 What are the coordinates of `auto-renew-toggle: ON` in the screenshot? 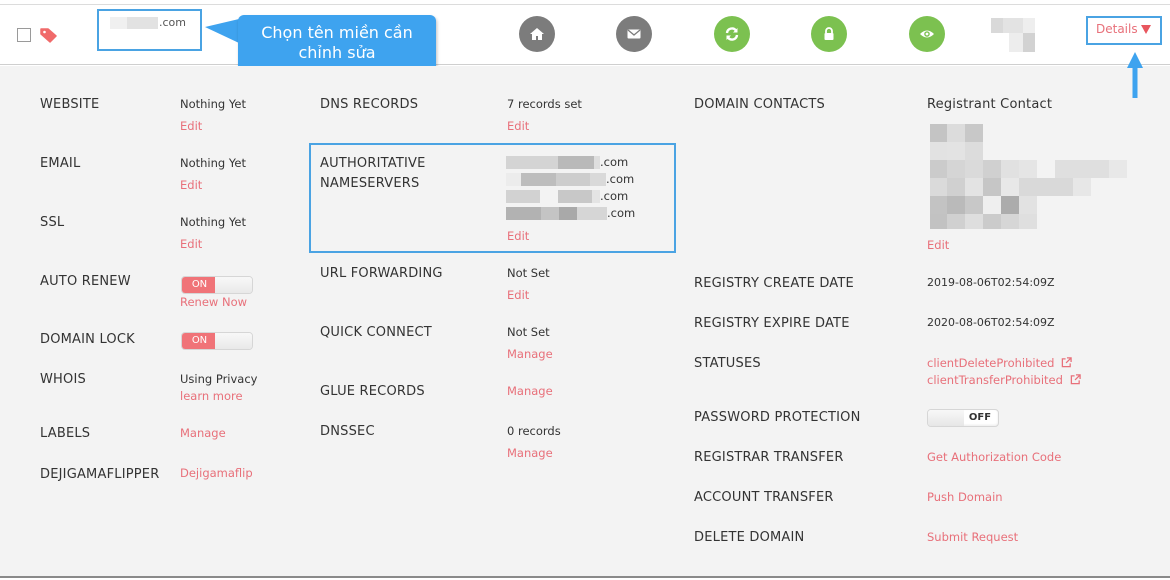 It's located at (217, 285).